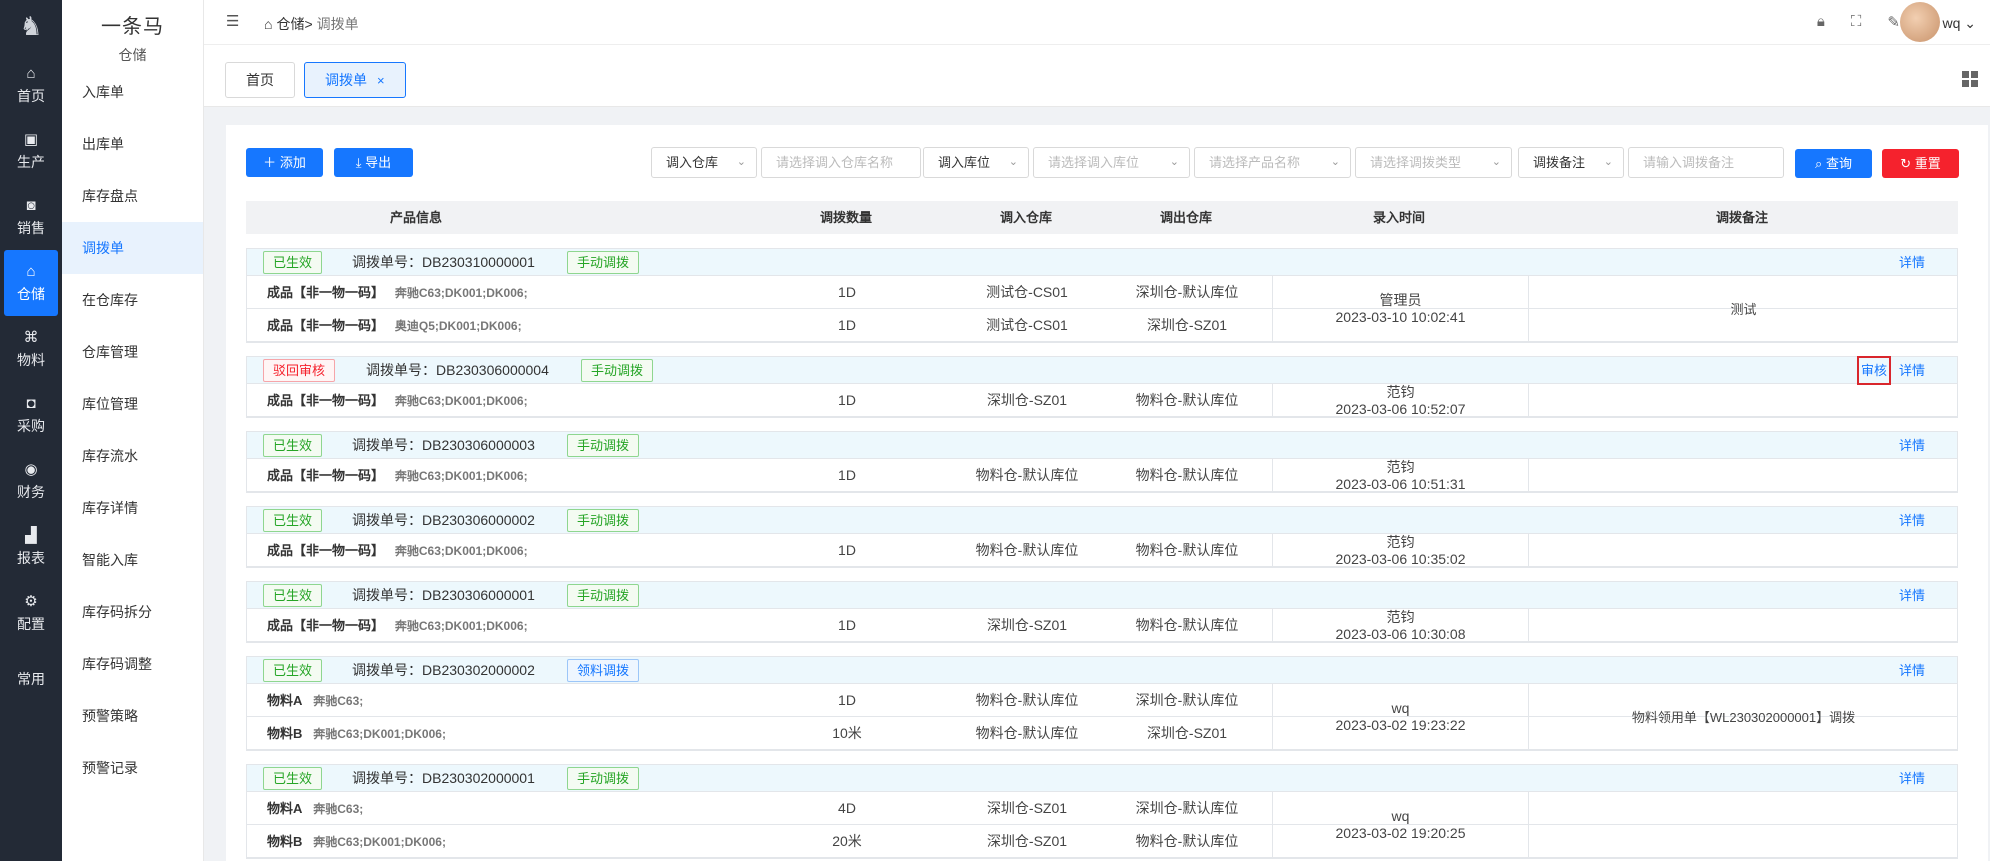 The height and width of the screenshot is (861, 1990). Describe the element at coordinates (397, 401) in the screenshot. I see `product-info: 成品【非一物一码】 奔驰C63;DK001;DK006;` at that location.